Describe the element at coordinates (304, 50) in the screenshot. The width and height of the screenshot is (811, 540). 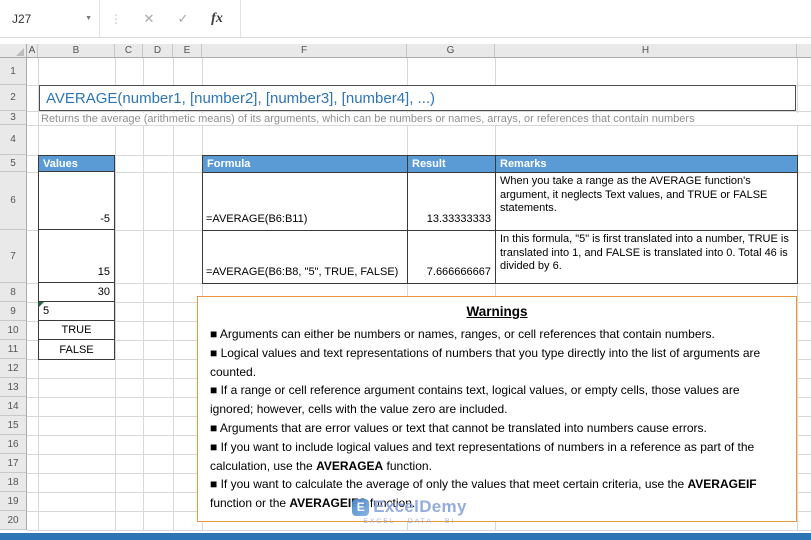
I see `column-header-F: F` at that location.